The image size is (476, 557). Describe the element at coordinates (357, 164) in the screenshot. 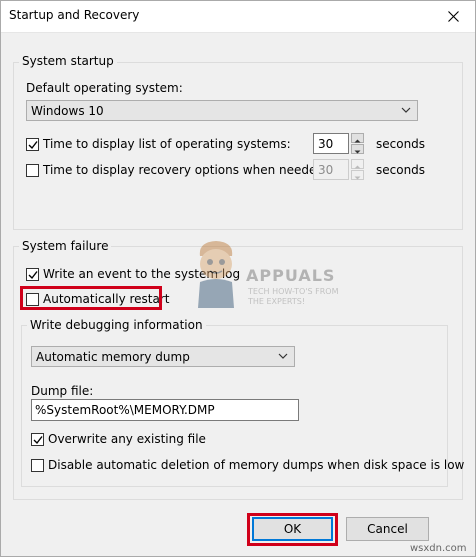

I see `spin-up-button-disabled` at that location.